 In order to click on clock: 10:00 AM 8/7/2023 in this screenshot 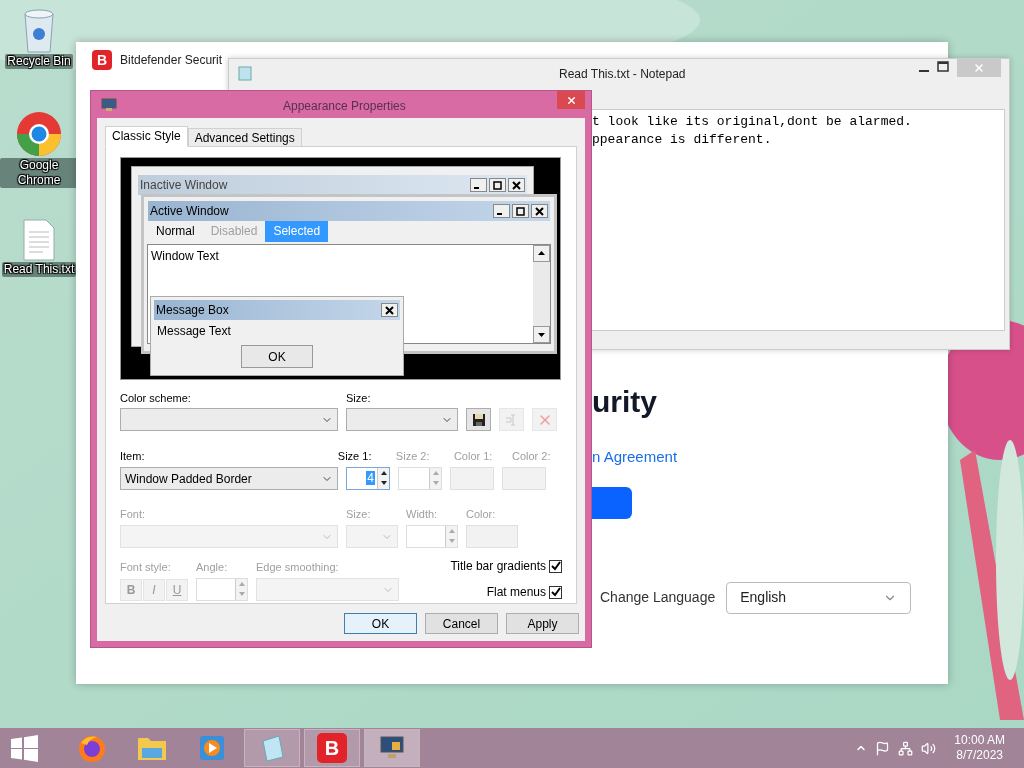, I will do `click(979, 748)`.